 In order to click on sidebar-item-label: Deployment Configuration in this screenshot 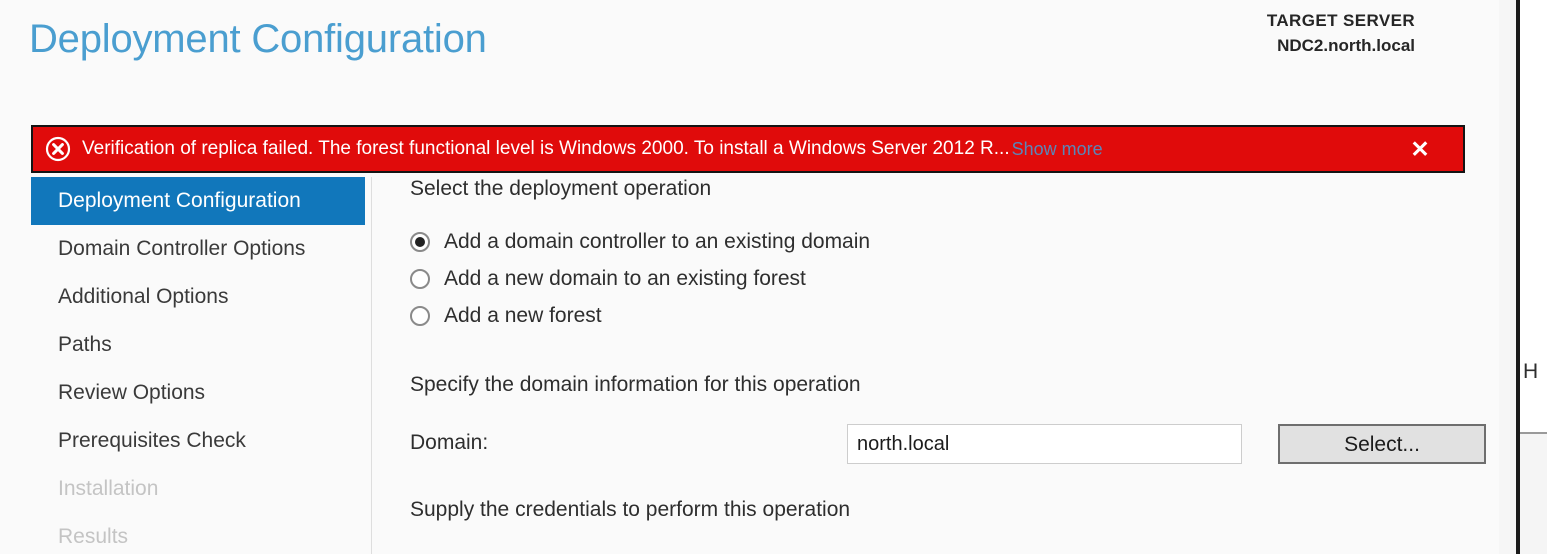, I will do `click(179, 200)`.